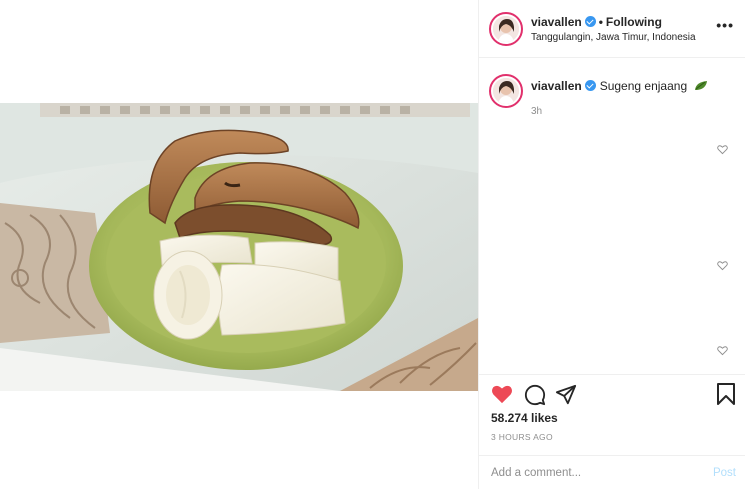  Describe the element at coordinates (634, 22) in the screenshot. I see `follow-status-button: Following` at that location.